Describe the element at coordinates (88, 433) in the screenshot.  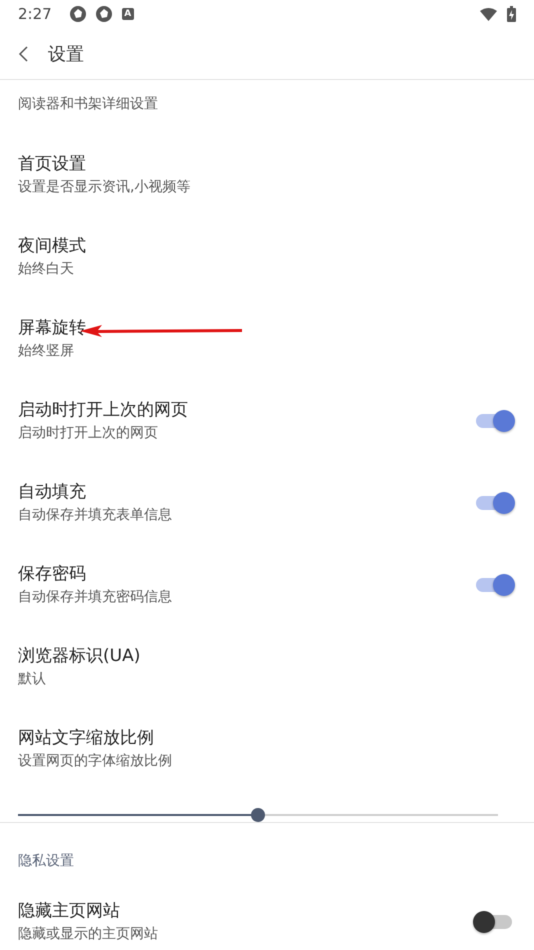
I see `setting-subtitle: 启动时打开上次的网页` at that location.